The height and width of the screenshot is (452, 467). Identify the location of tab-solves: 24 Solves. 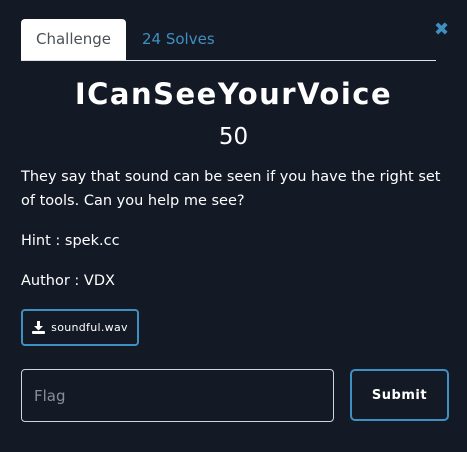
(178, 39).